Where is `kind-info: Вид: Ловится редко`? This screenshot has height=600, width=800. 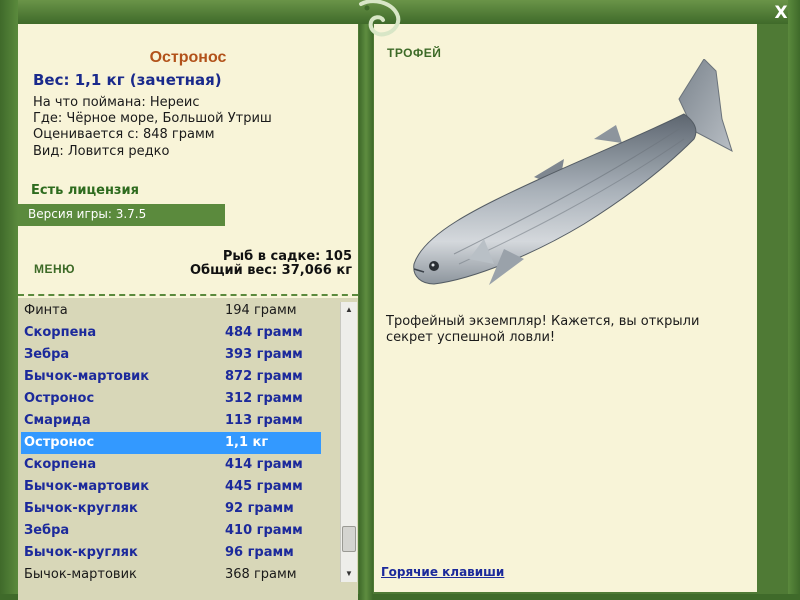 kind-info: Вид: Ловится редко is located at coordinates (101, 151).